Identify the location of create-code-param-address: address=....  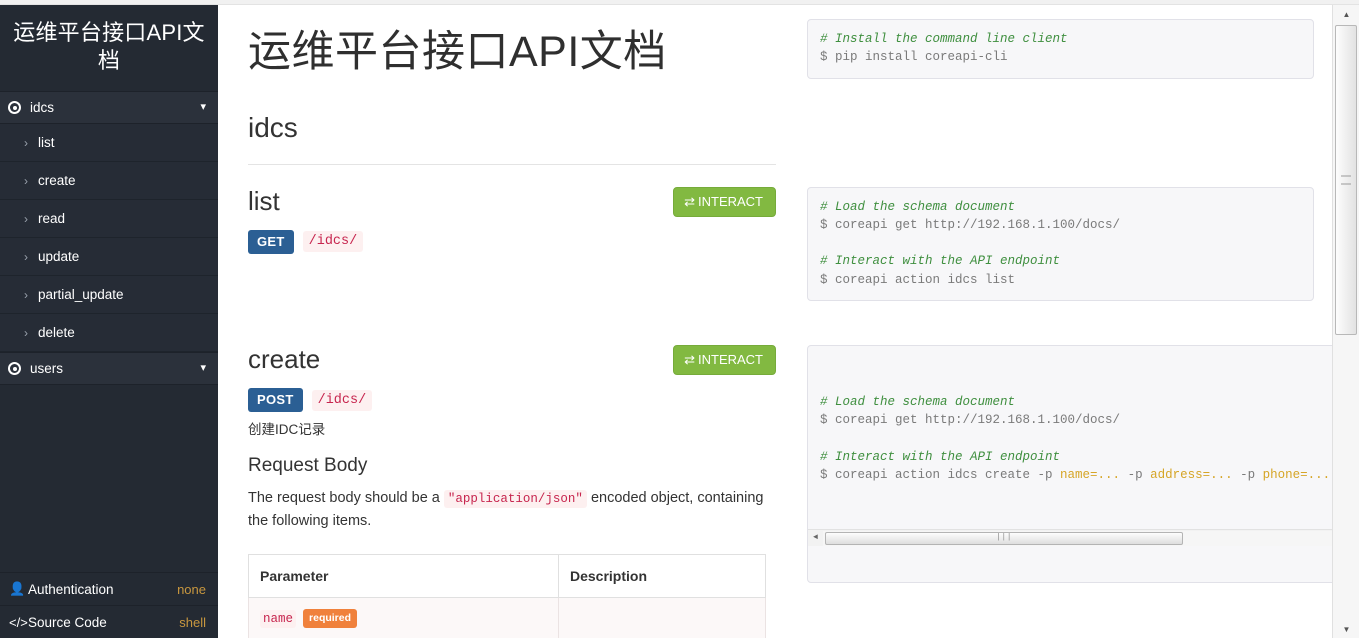
(1191, 475).